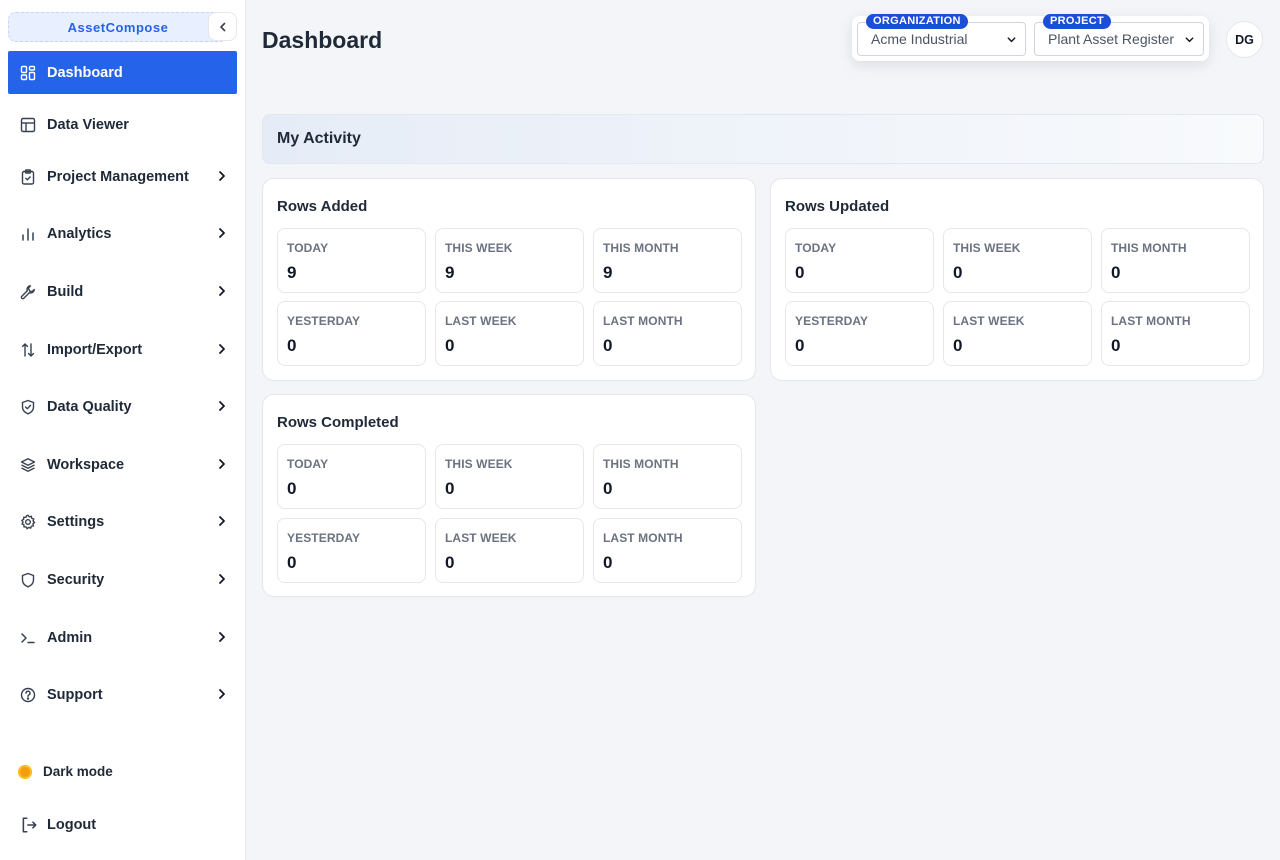 The image size is (1280, 860). I want to click on project-select: PROJECT Plant Asset Register, so click(1119, 35).